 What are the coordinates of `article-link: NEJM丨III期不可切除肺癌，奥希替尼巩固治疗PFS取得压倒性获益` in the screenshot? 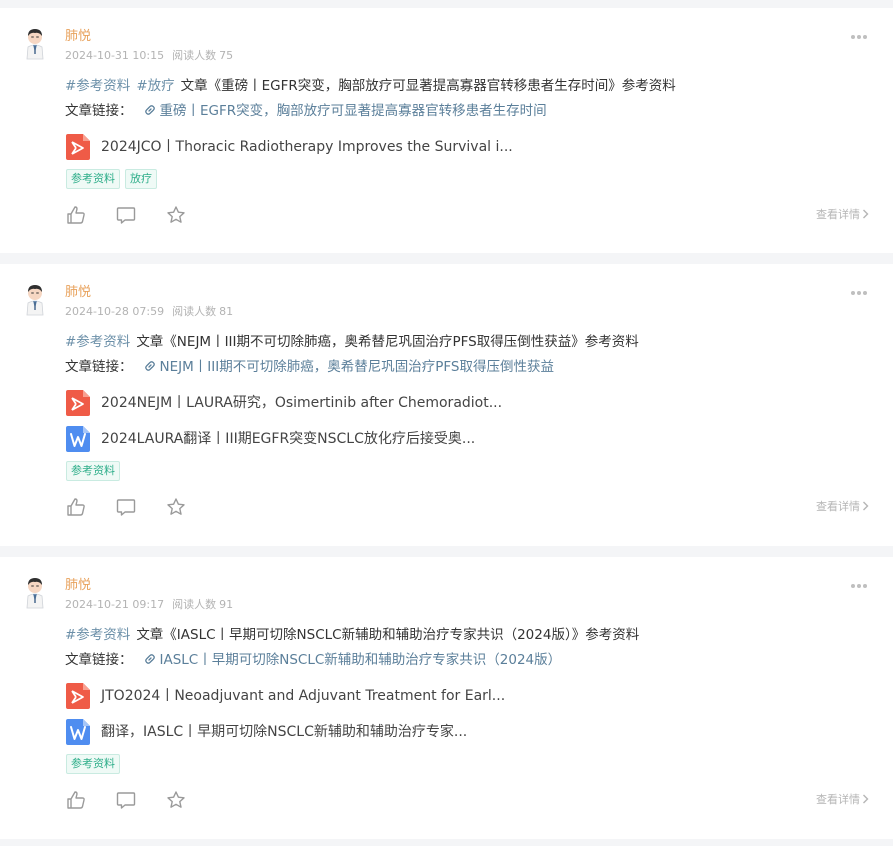 It's located at (348, 367).